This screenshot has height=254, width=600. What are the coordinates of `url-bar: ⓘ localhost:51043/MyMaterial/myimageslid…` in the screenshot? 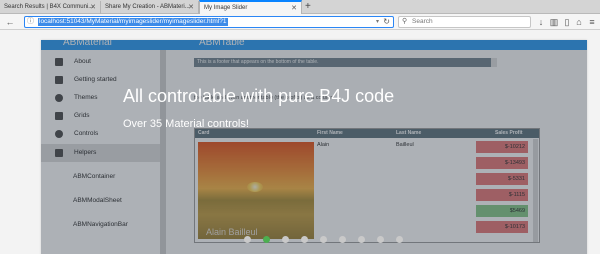 It's located at (209, 22).